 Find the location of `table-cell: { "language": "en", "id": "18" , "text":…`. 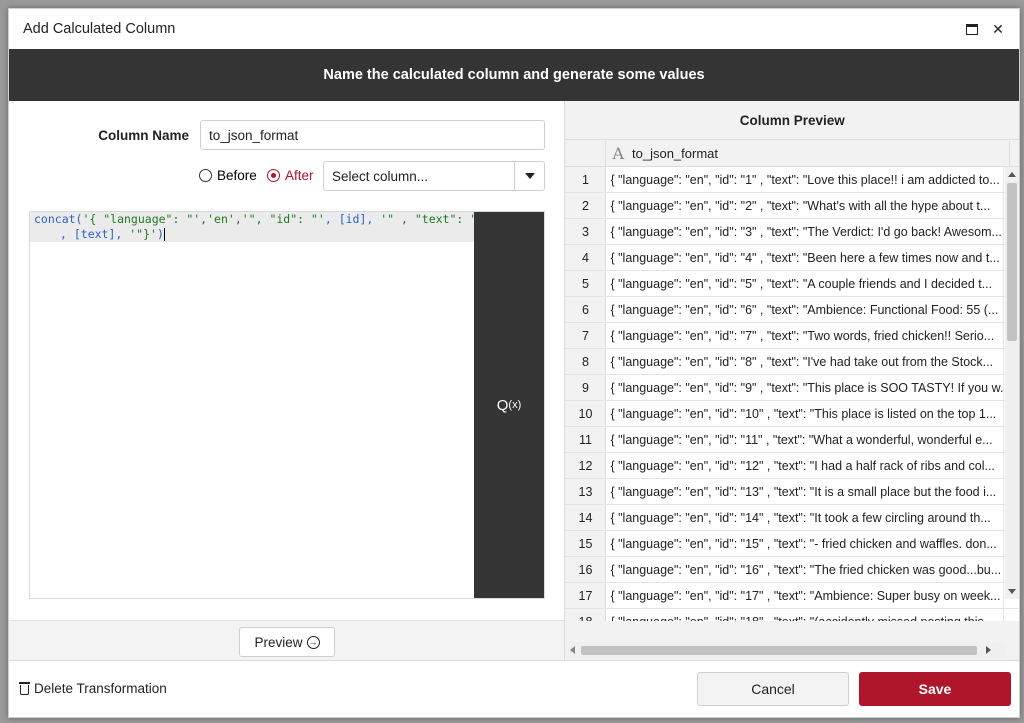

table-cell: { "language": "en", "id": "18" , "text":… is located at coordinates (805, 615).